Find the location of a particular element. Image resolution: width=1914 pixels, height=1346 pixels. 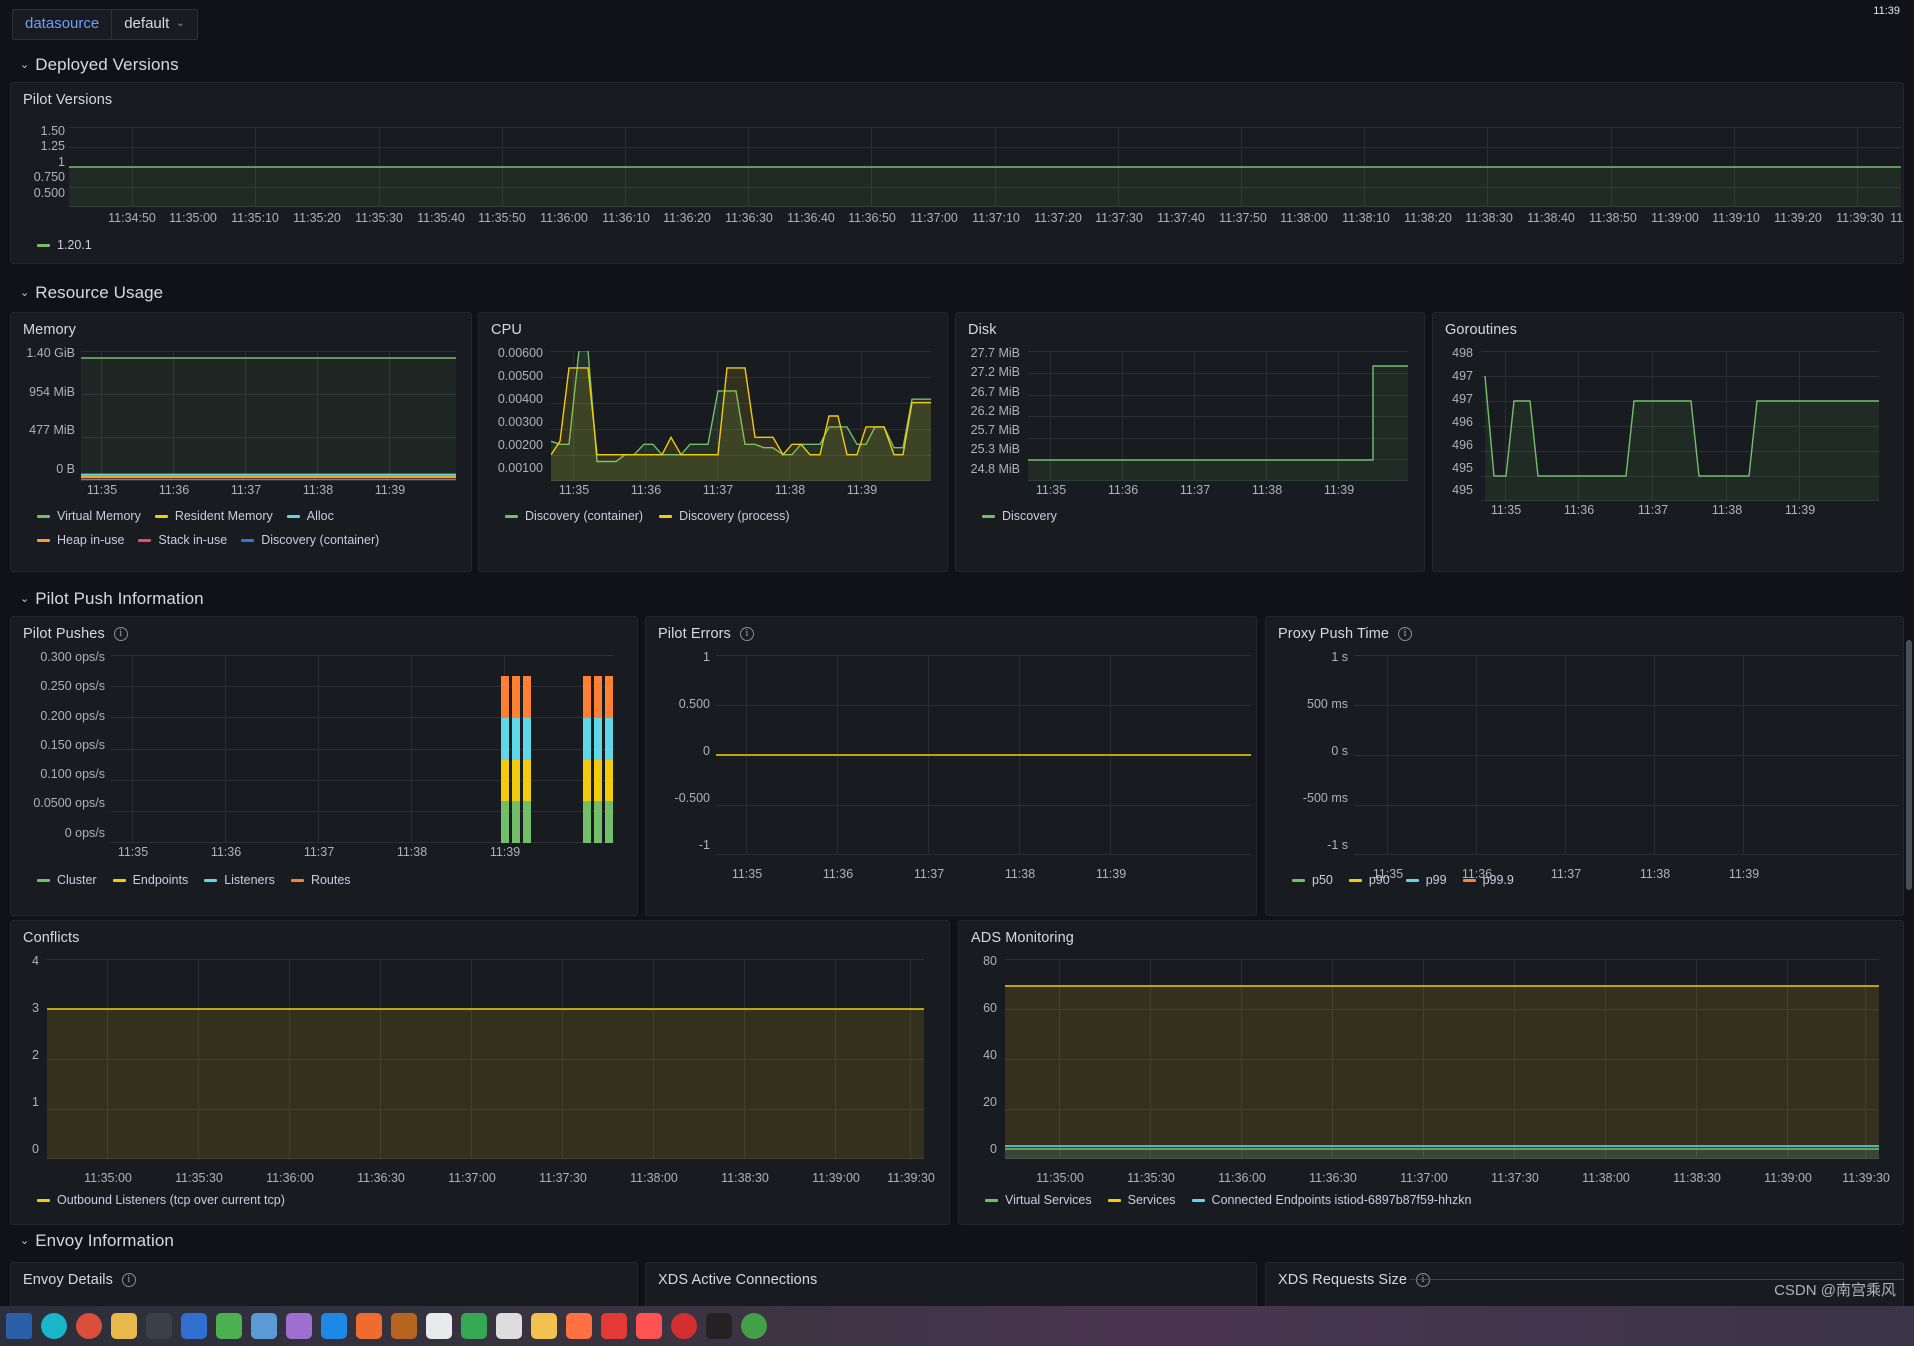

legend-item: p99 is located at coordinates (1426, 880).